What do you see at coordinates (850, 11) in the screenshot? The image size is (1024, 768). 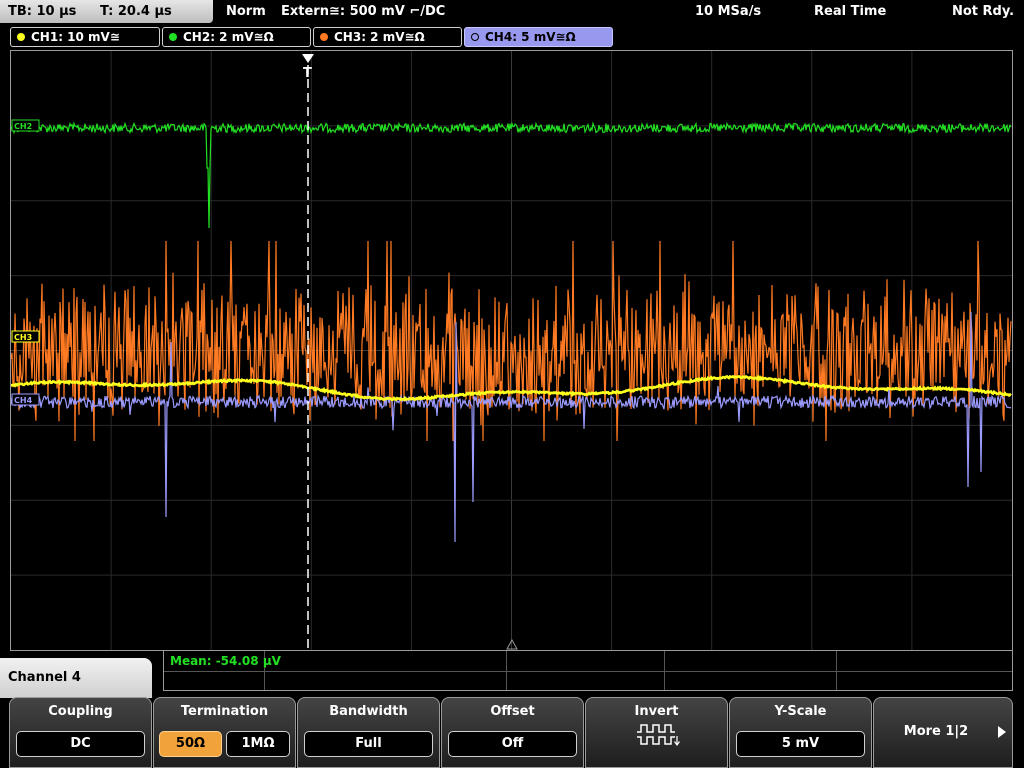 I see `acquisition-mode: Real Time` at bounding box center [850, 11].